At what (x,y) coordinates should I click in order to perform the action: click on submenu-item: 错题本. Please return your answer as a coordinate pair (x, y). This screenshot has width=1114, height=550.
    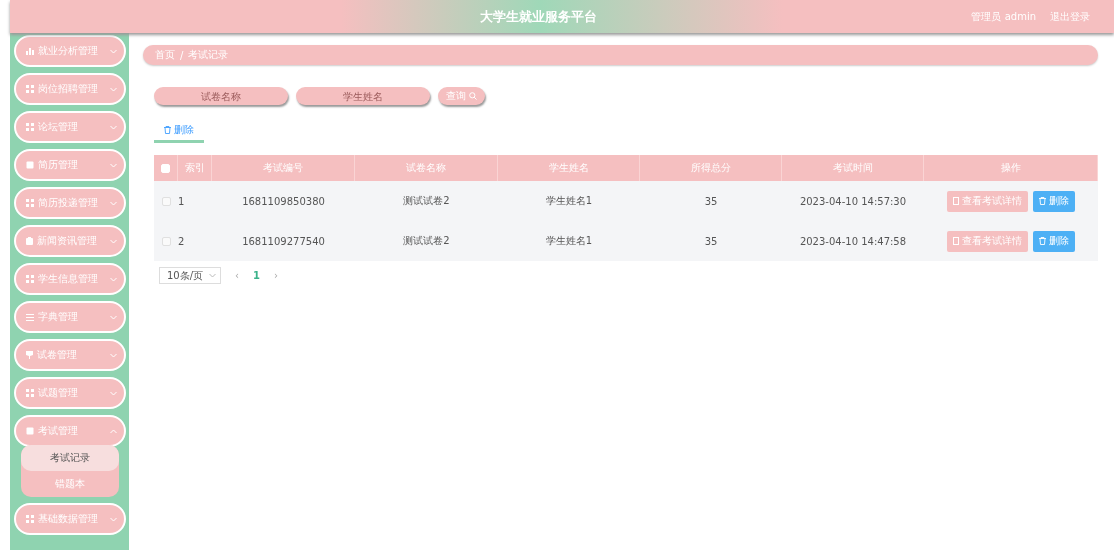
    Looking at the image, I should click on (69, 484).